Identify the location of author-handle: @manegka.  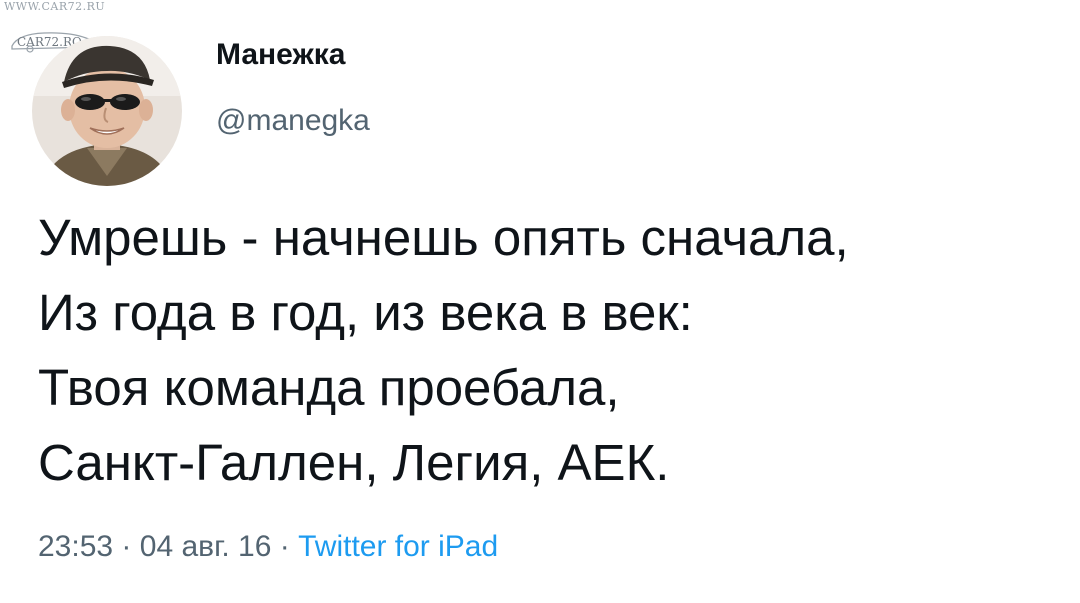
(293, 121).